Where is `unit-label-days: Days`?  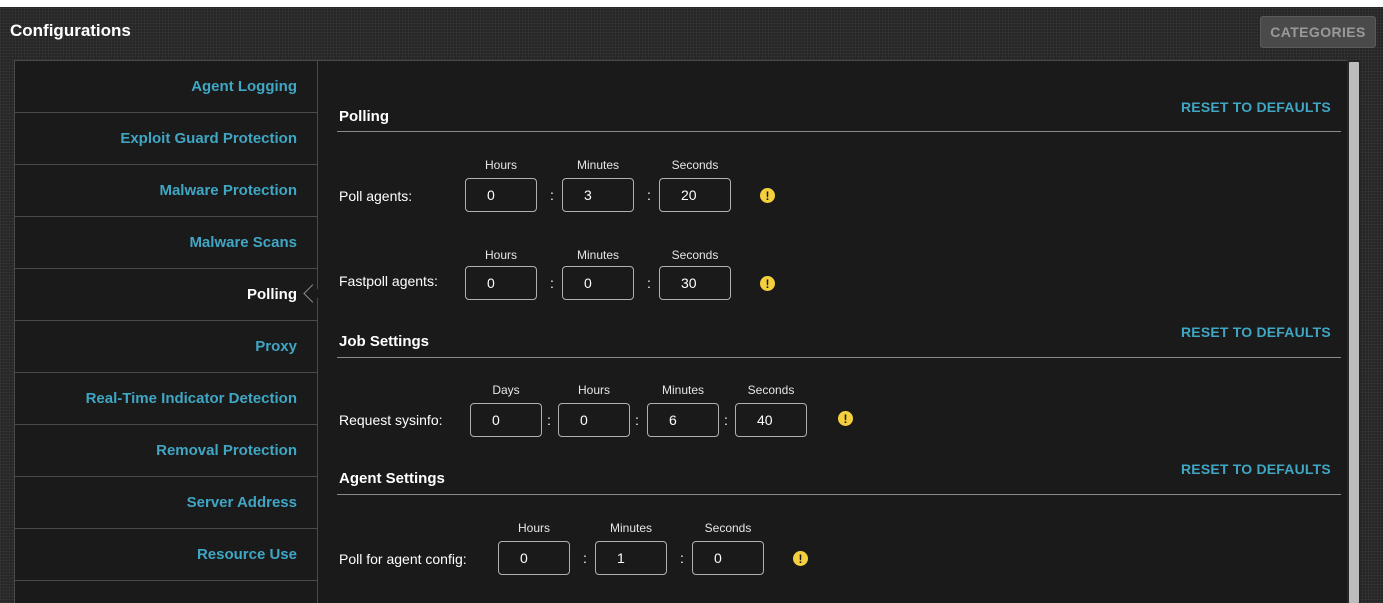 unit-label-days: Days is located at coordinates (506, 390).